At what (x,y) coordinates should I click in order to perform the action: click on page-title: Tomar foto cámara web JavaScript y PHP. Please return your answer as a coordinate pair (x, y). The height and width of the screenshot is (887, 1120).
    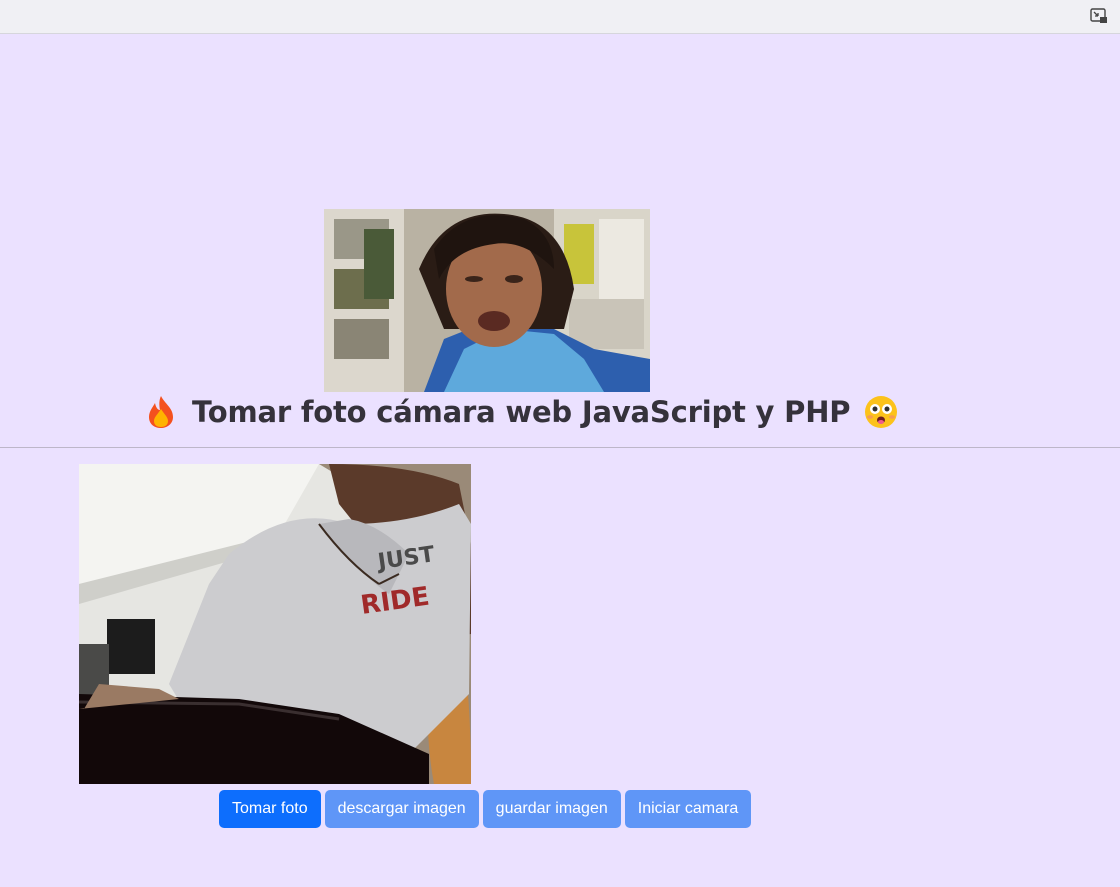
    Looking at the image, I should click on (521, 412).